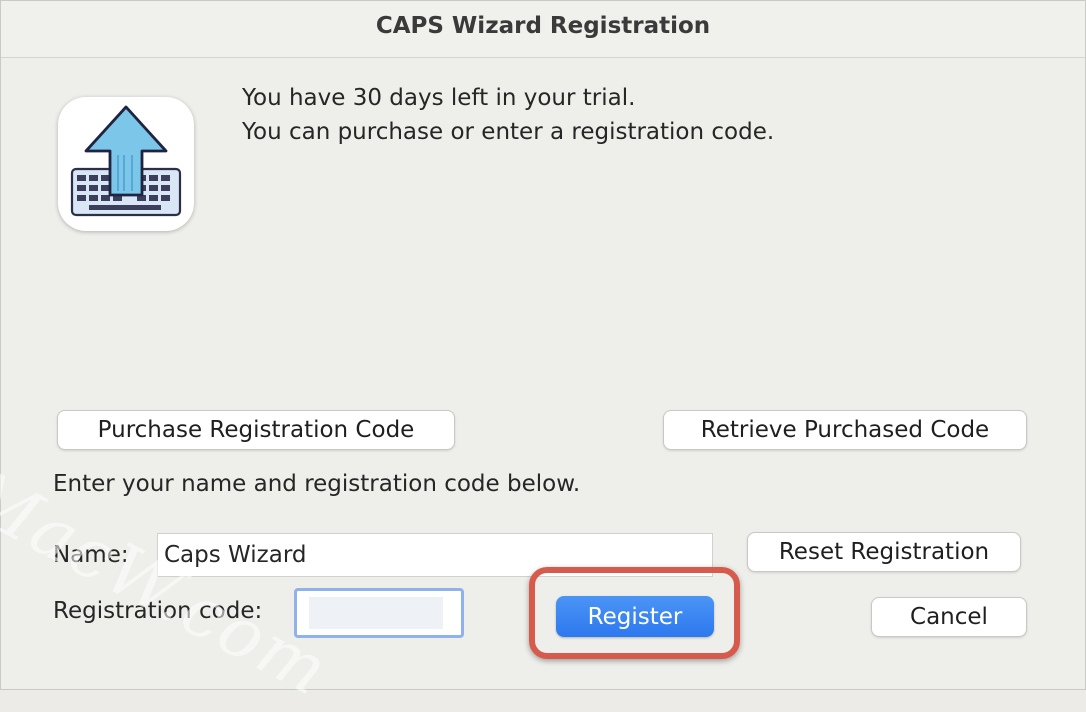  I want to click on caps-wizard-app-icon, so click(126, 164).